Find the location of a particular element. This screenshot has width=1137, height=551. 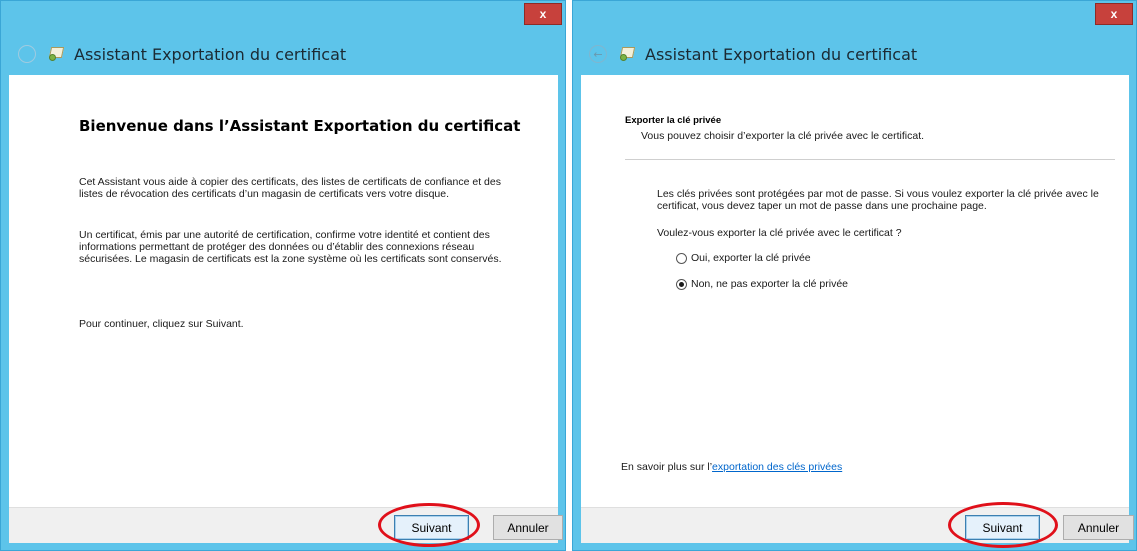

learn-more-prefix: En savoir plus sur l’ is located at coordinates (667, 467).